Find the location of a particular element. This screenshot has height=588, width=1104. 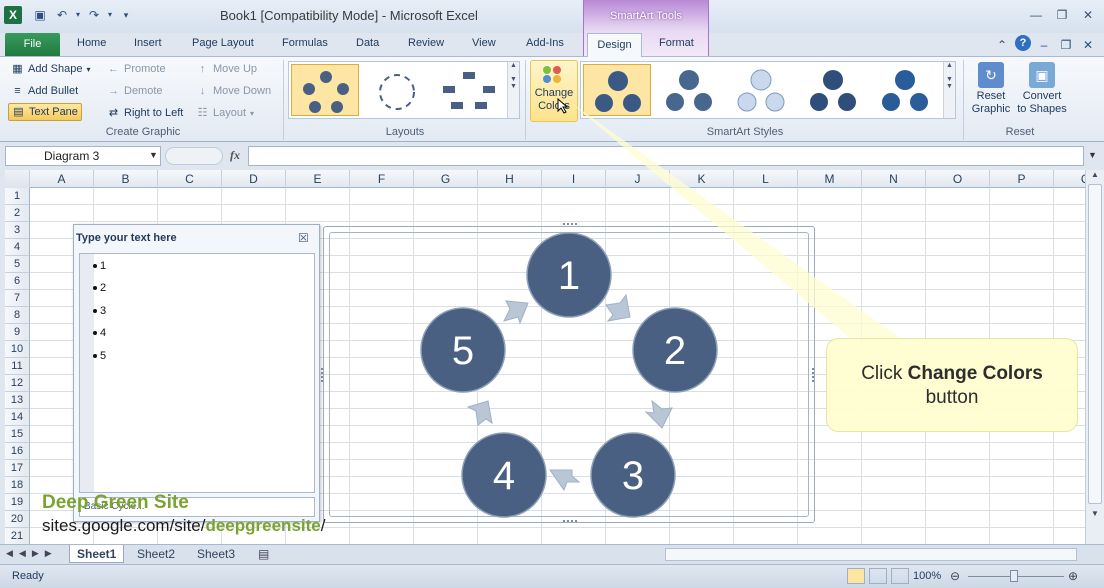

column-header: O is located at coordinates (958, 179).